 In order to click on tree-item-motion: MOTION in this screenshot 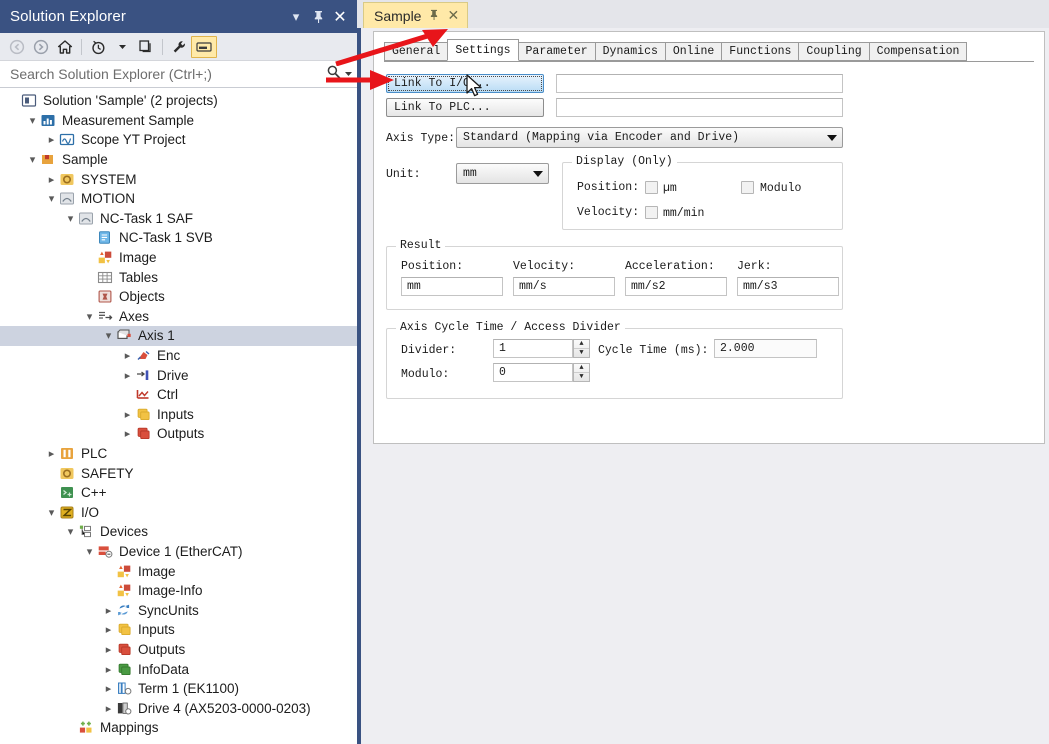, I will do `click(178, 199)`.